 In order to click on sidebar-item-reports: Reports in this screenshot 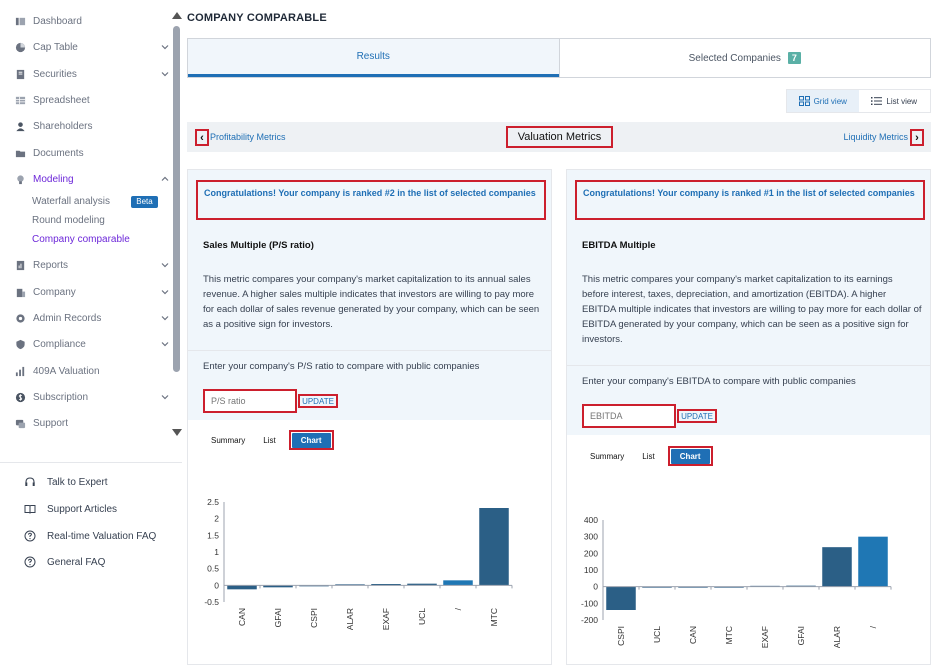, I will do `click(92, 265)`.